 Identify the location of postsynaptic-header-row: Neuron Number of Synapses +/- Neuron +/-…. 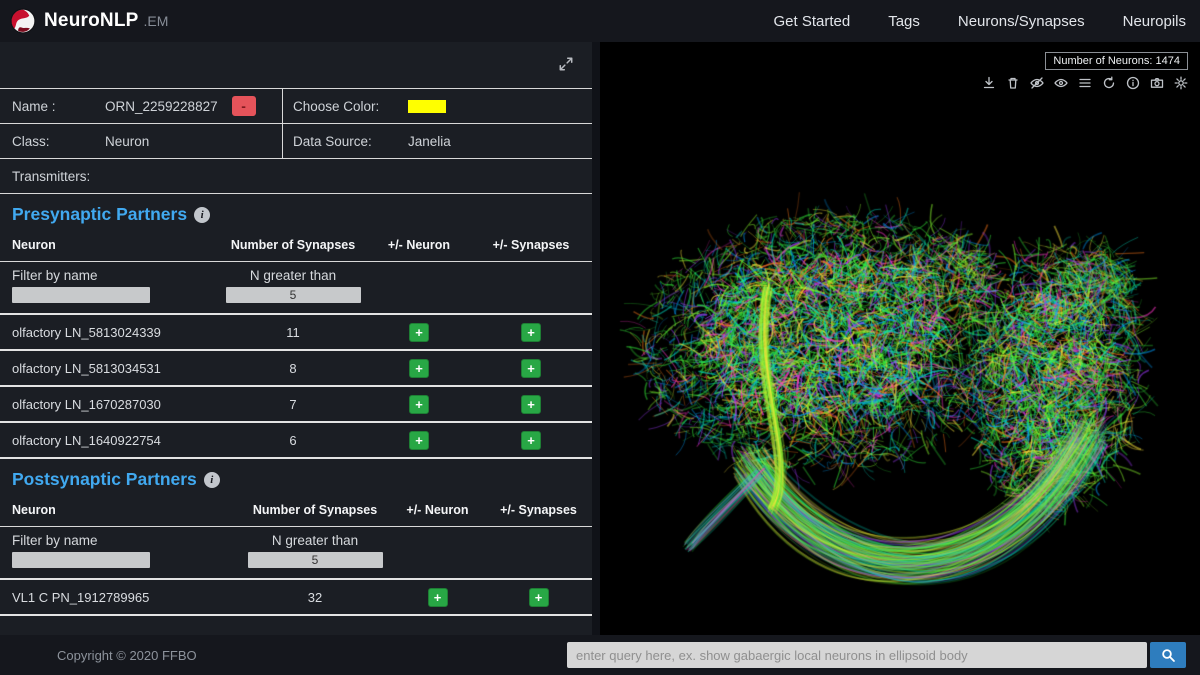
(296, 511).